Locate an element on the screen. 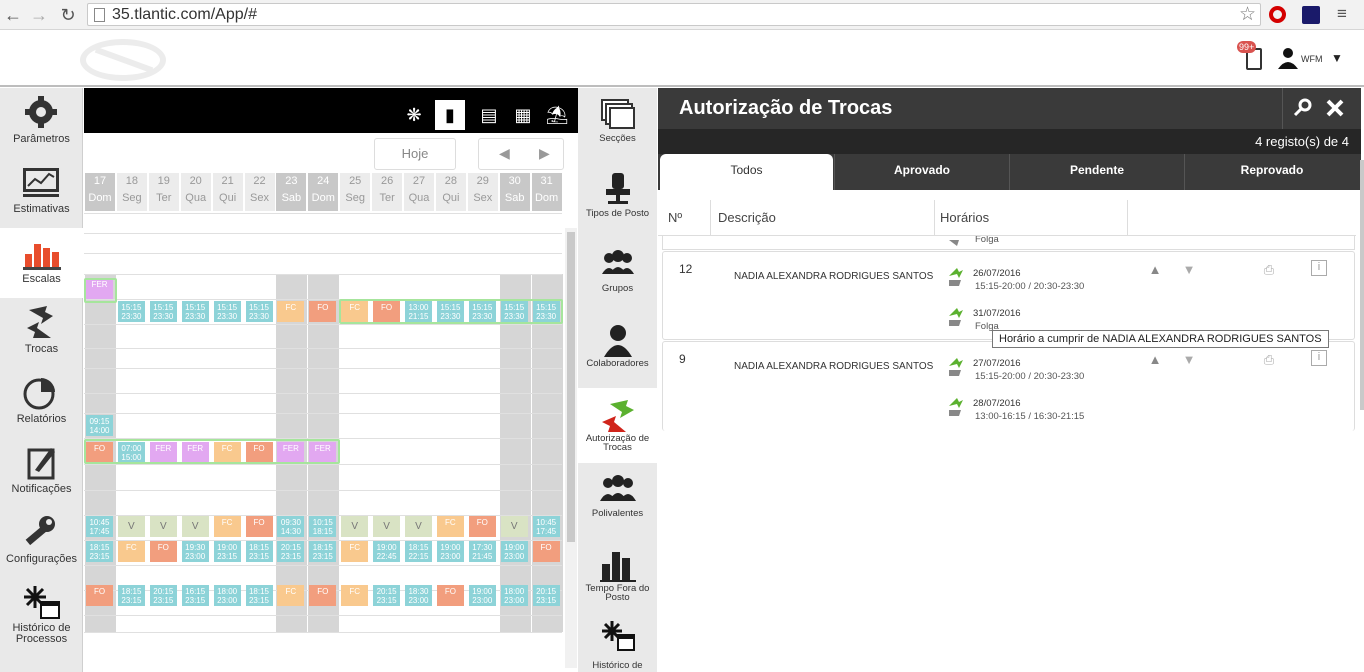 This screenshot has width=1364, height=672. category-item-historico: Histórico de is located at coordinates (617, 642).